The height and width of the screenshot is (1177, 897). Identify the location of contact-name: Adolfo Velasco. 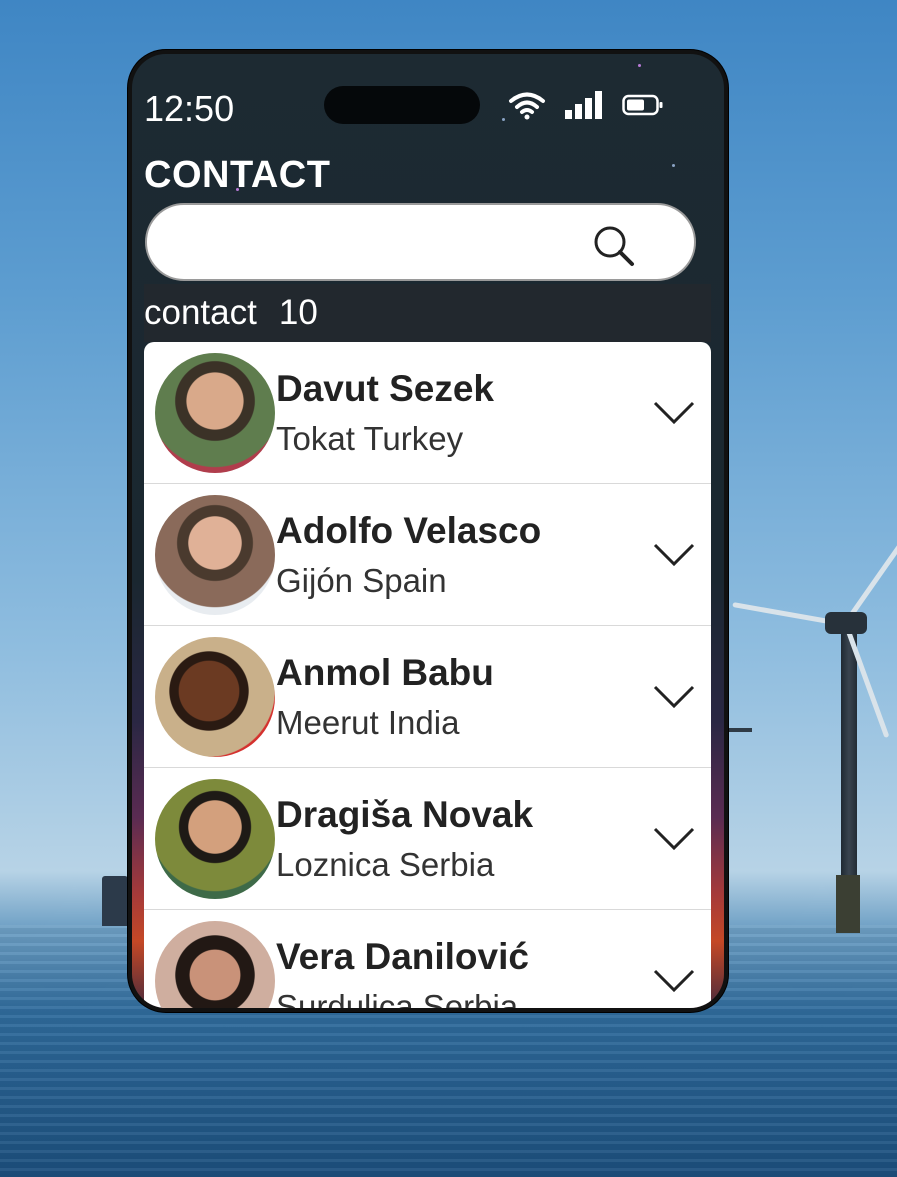
(409, 530).